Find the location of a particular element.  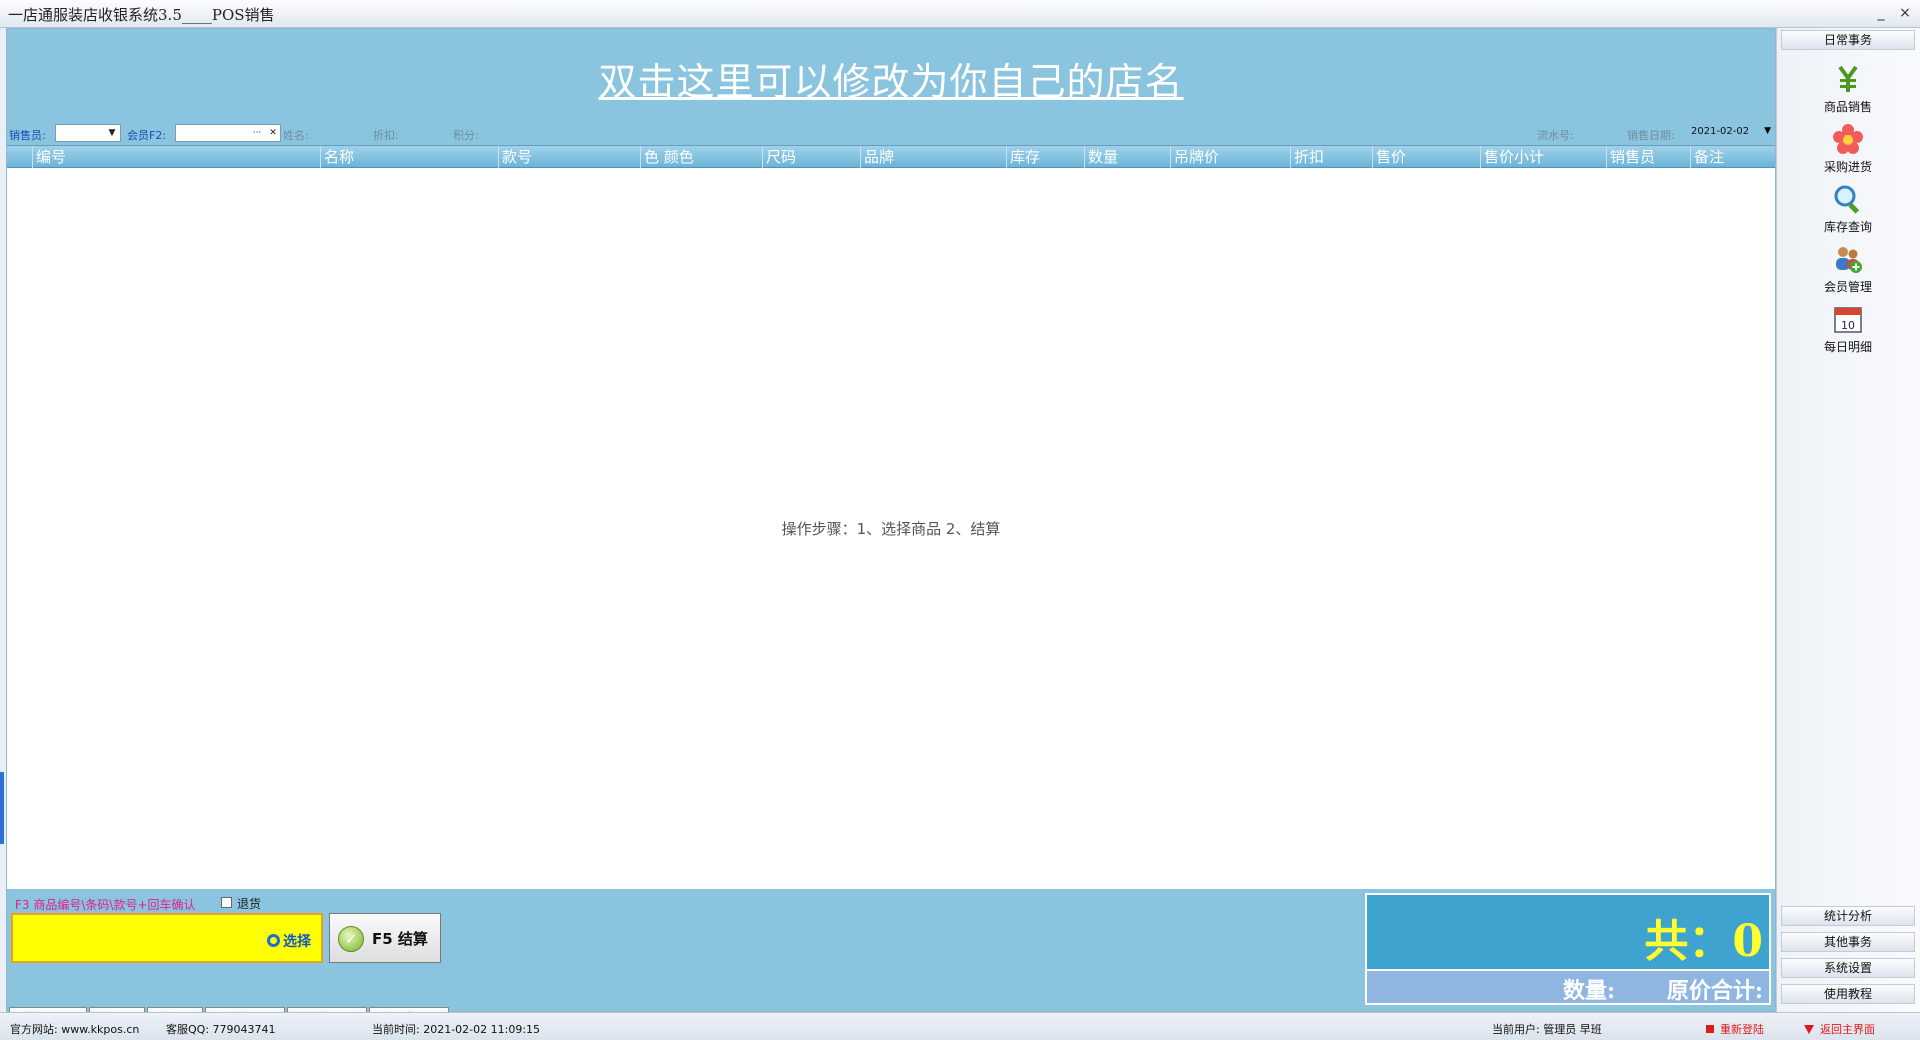

column-header: 售价小计 is located at coordinates (1544, 157).